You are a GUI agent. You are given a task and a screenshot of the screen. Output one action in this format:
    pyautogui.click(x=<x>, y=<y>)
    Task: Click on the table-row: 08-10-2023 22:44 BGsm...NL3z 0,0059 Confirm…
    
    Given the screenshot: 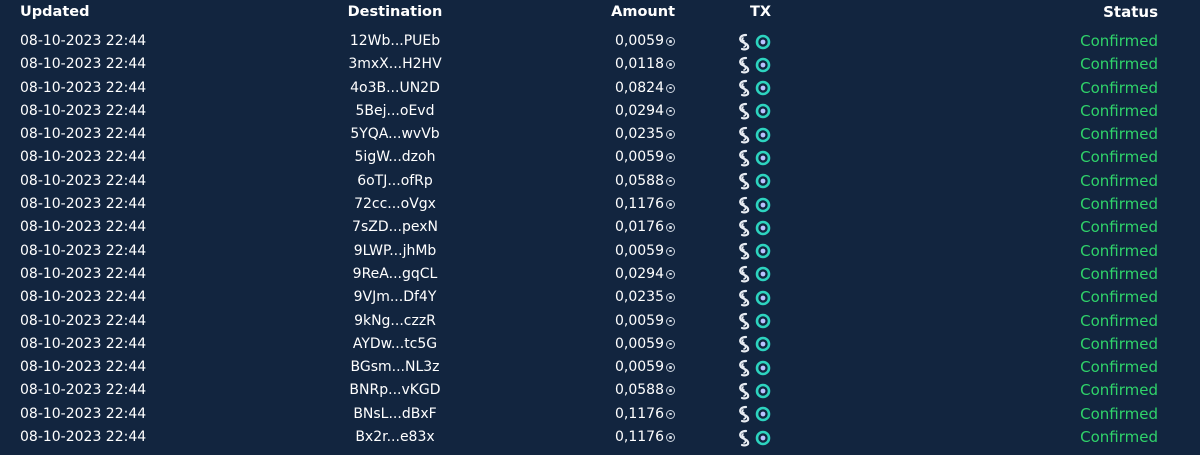 What is the action you would take?
    pyautogui.click(x=600, y=367)
    